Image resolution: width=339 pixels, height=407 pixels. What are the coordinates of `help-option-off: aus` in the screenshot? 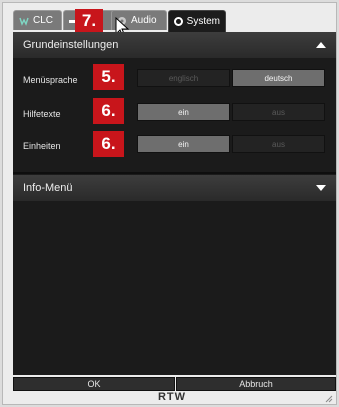 It's located at (278, 112).